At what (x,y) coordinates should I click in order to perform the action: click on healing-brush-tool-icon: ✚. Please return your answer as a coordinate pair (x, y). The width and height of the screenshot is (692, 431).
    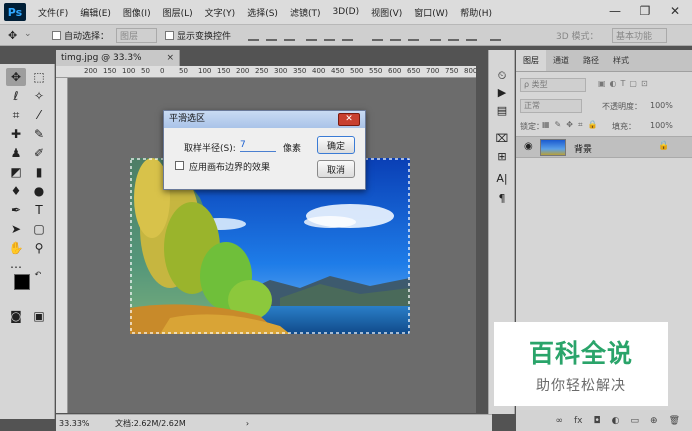
    Looking at the image, I should click on (16, 134).